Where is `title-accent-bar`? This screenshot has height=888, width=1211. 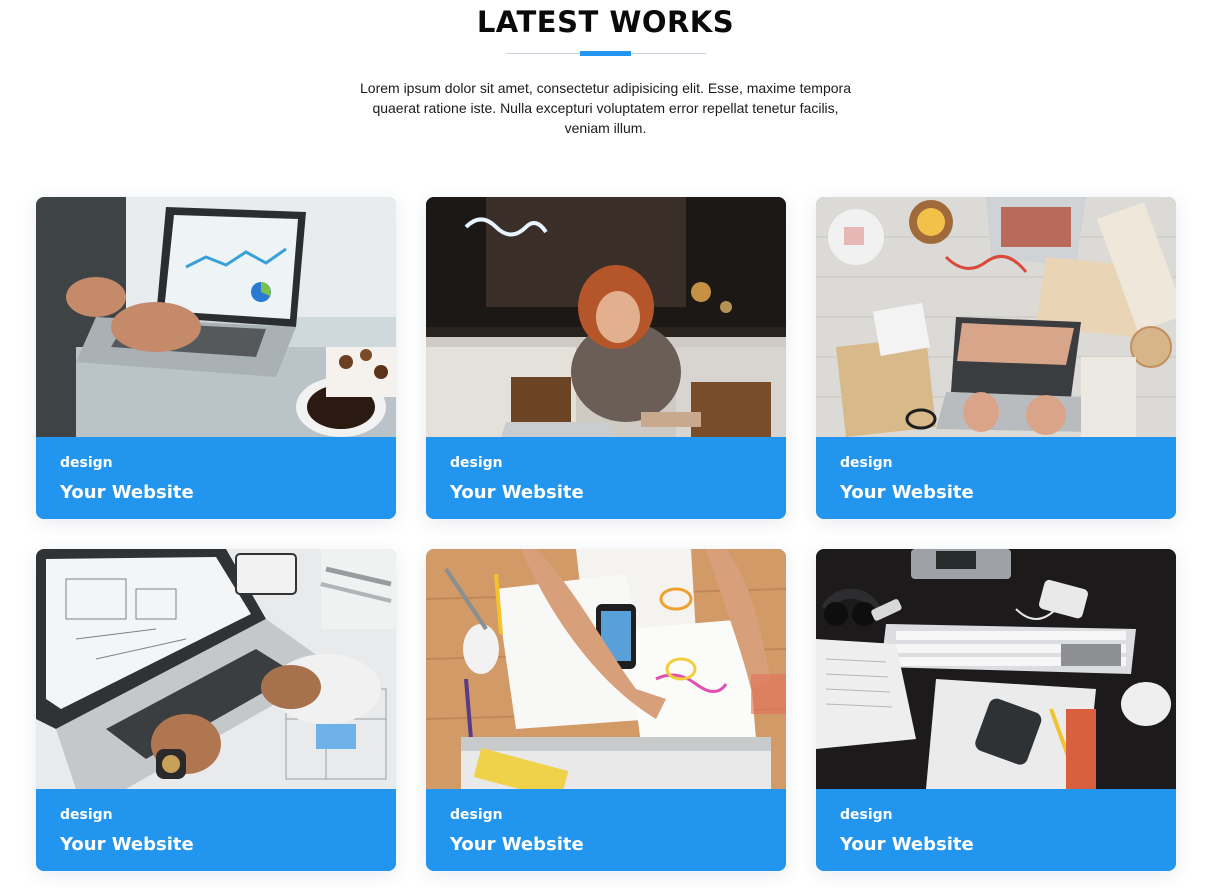
title-accent-bar is located at coordinates (605, 53).